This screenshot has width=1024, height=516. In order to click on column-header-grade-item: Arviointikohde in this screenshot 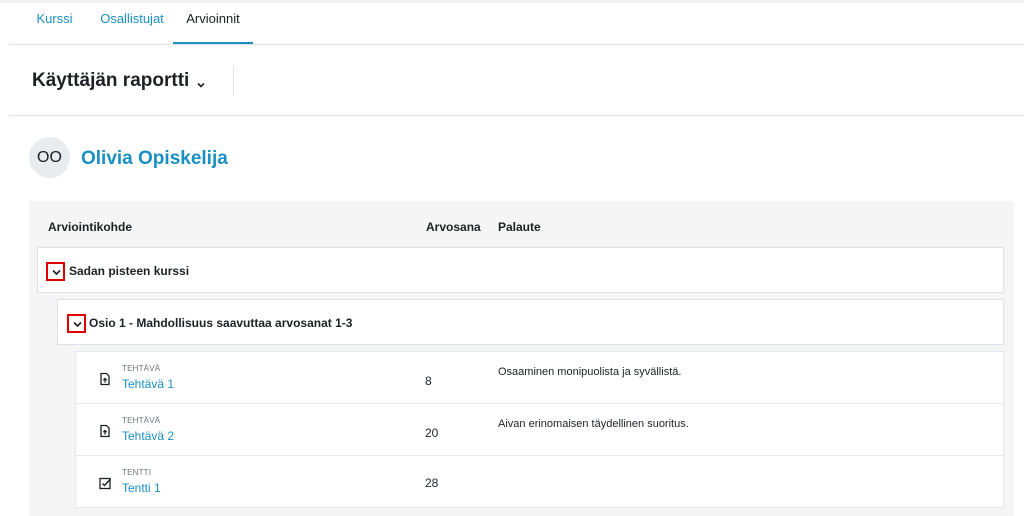, I will do `click(90, 227)`.